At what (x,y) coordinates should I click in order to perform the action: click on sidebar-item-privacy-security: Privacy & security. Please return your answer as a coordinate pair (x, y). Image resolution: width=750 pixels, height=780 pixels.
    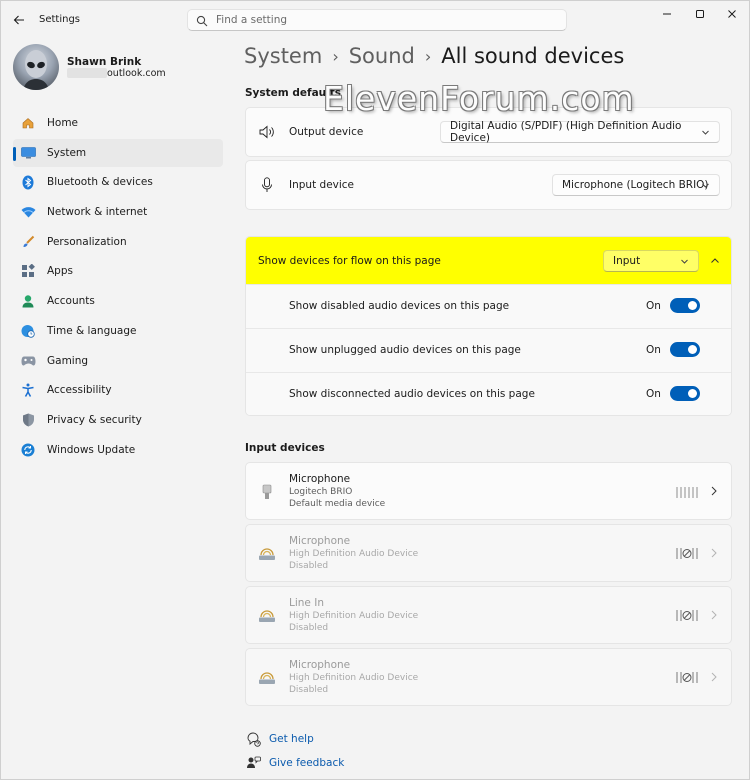
    Looking at the image, I should click on (118, 420).